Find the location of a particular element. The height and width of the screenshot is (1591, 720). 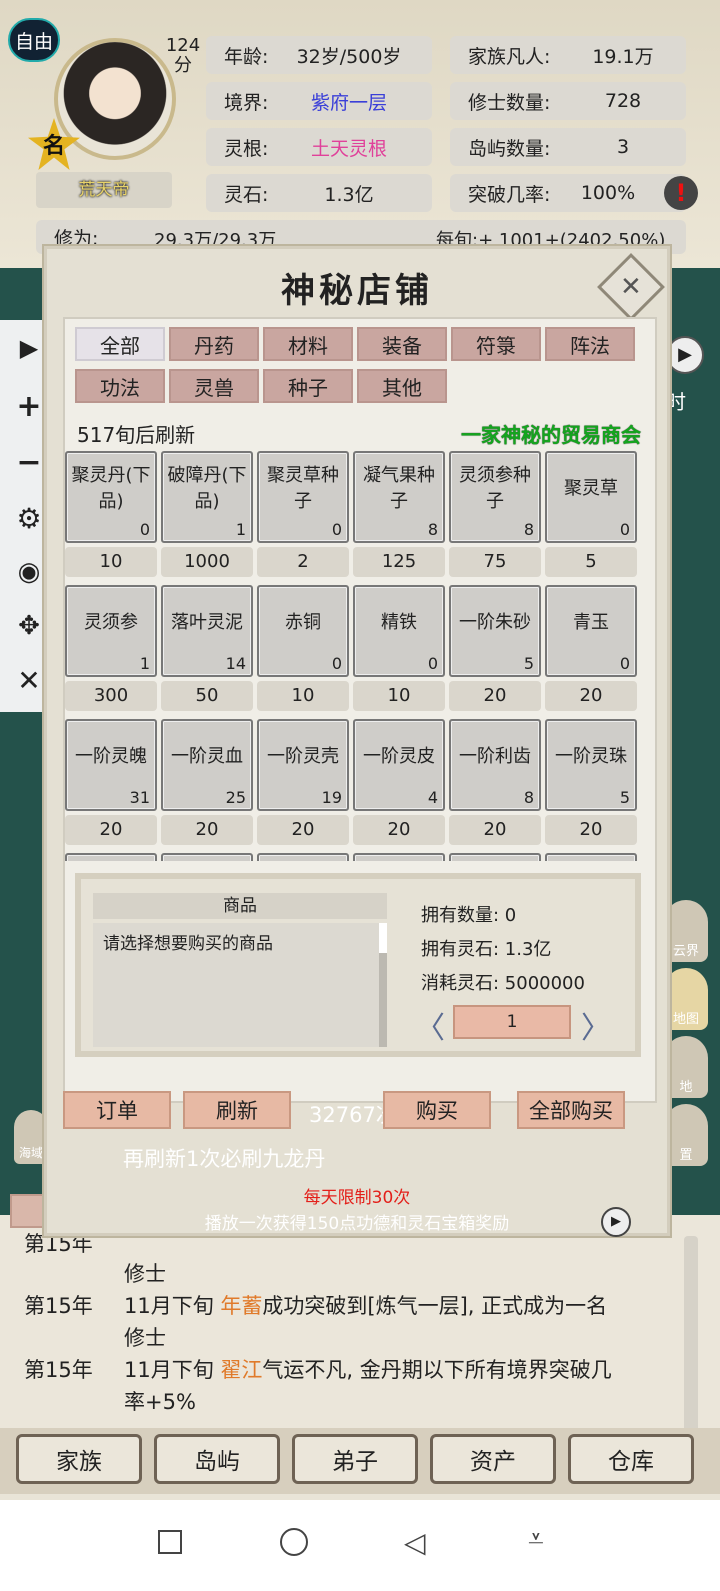

system-nav: ◁ ⩡ is located at coordinates (360, 1545).